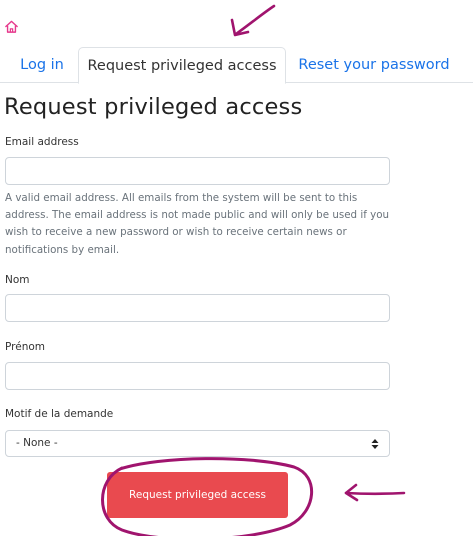 Image resolution: width=473 pixels, height=536 pixels. I want to click on annotation-arrow-button, so click(375, 493).